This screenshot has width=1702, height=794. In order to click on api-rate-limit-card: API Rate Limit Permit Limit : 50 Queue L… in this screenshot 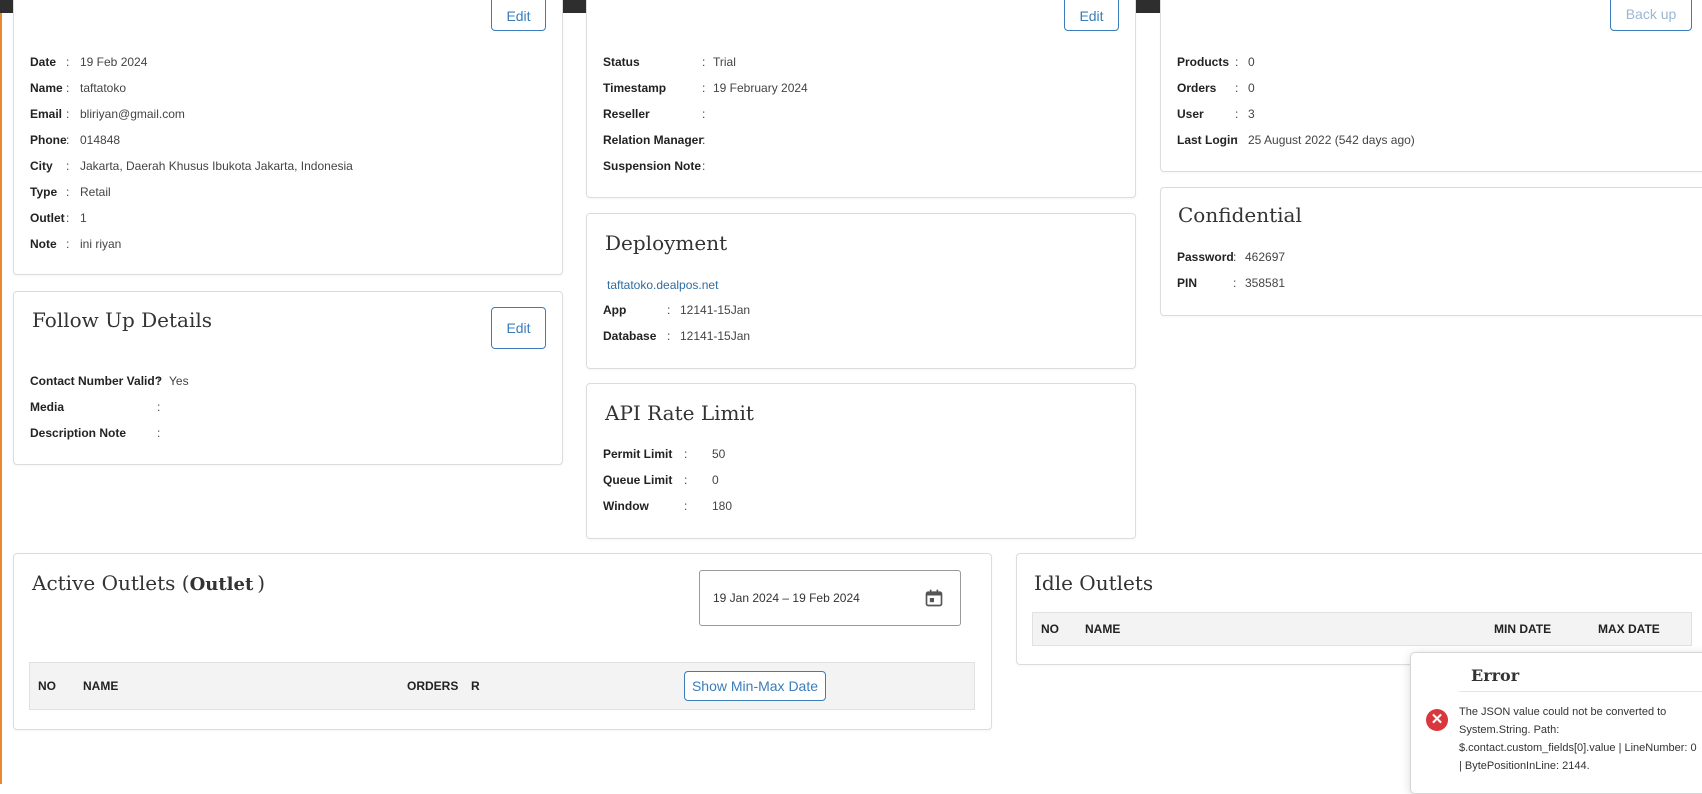, I will do `click(861, 461)`.